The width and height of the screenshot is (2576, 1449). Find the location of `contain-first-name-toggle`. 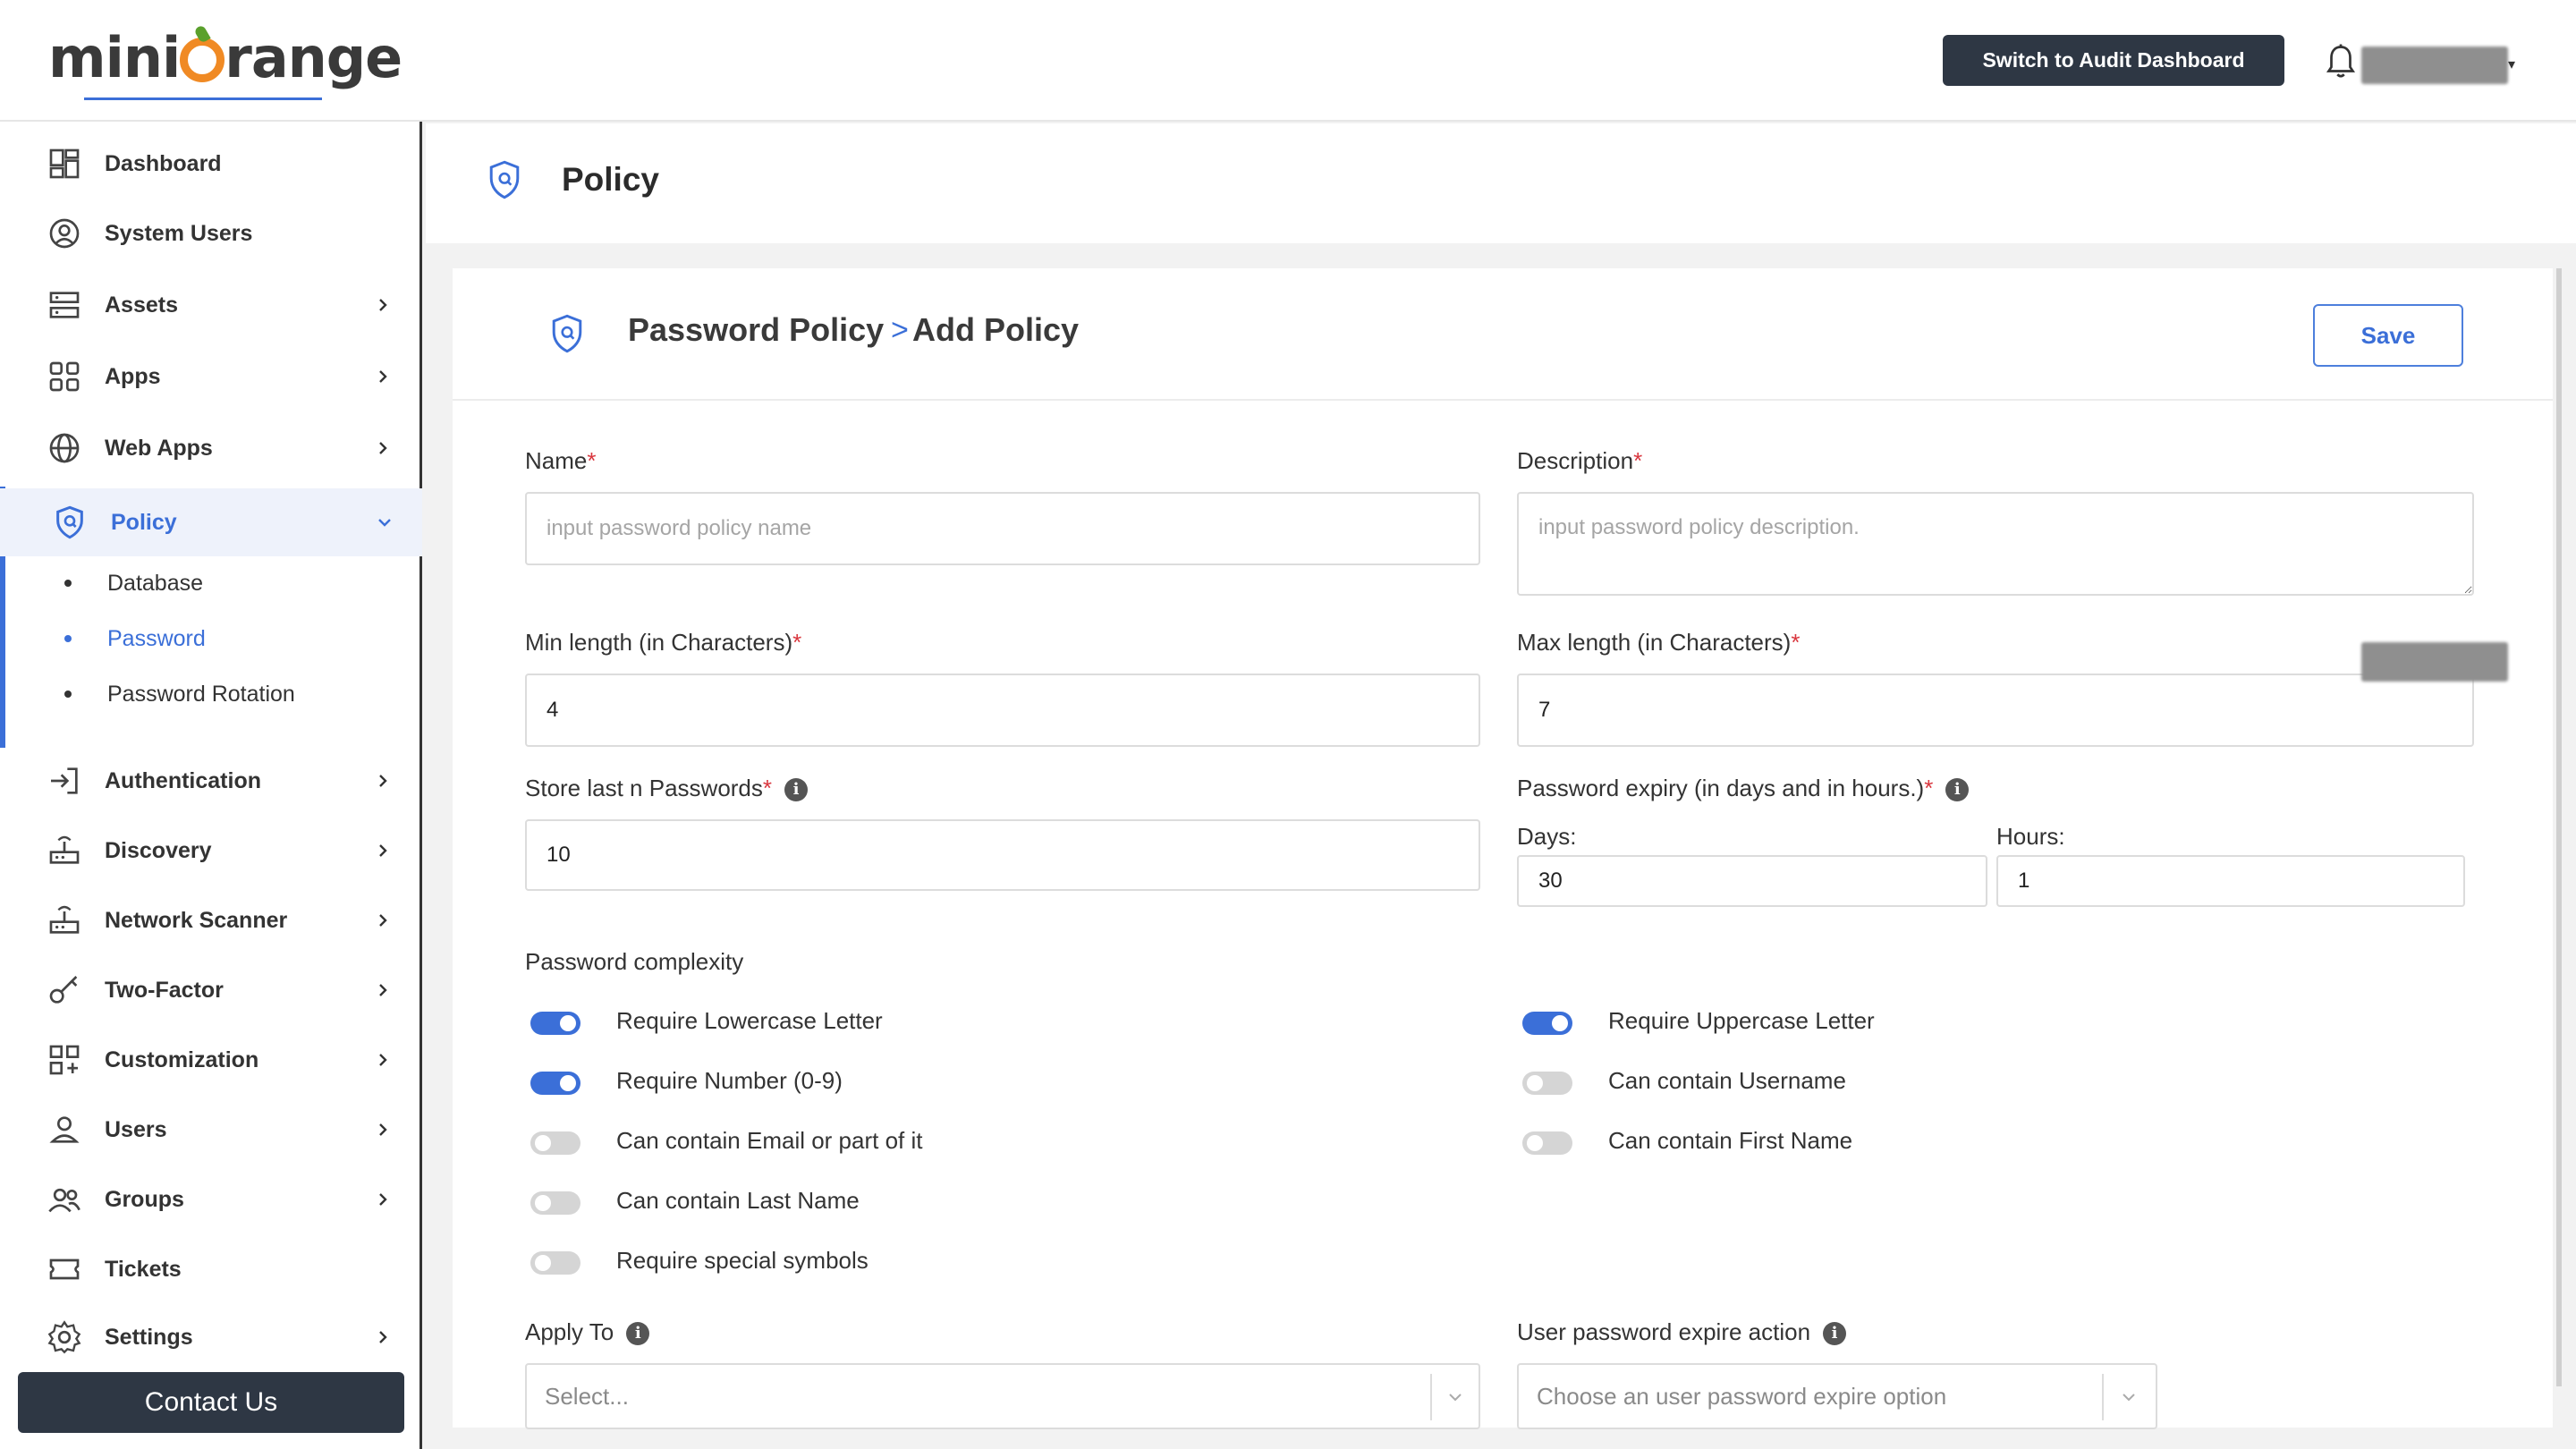

contain-first-name-toggle is located at coordinates (1547, 1143).